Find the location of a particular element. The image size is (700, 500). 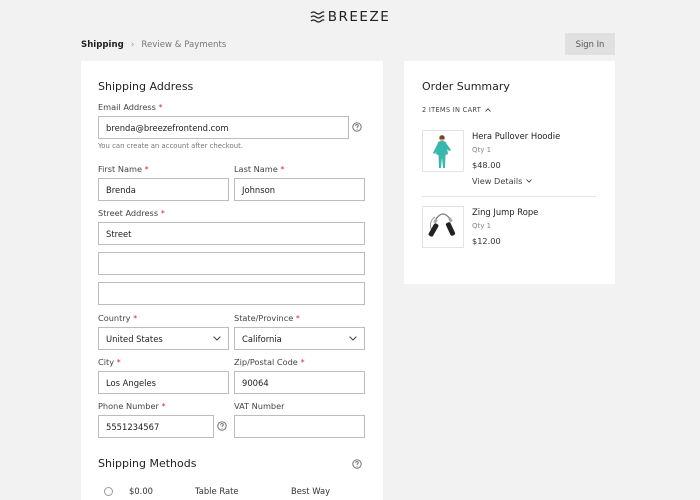

shipping-methods-help-icon is located at coordinates (357, 464).